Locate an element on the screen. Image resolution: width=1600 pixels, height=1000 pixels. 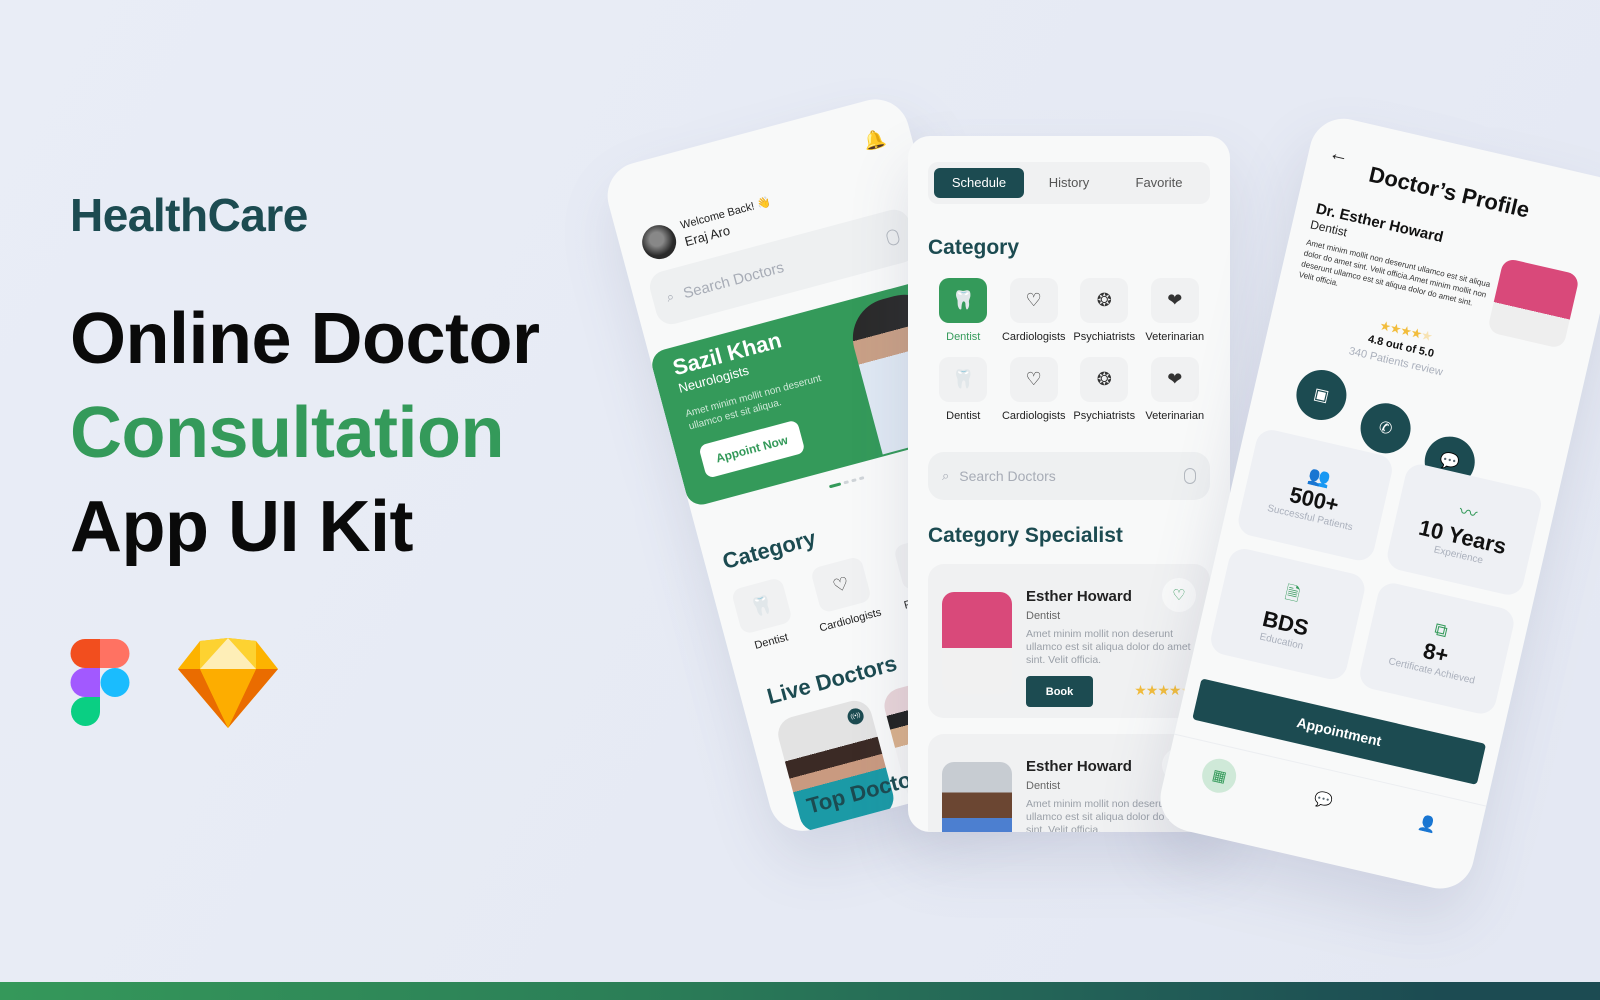
phone-call-button: ✆ is located at coordinates (1385, 428).